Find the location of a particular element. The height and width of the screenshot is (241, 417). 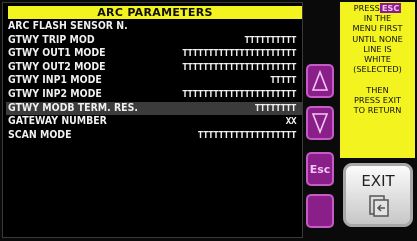

param-value: TTTTTTTTTT is located at coordinates (270, 40).